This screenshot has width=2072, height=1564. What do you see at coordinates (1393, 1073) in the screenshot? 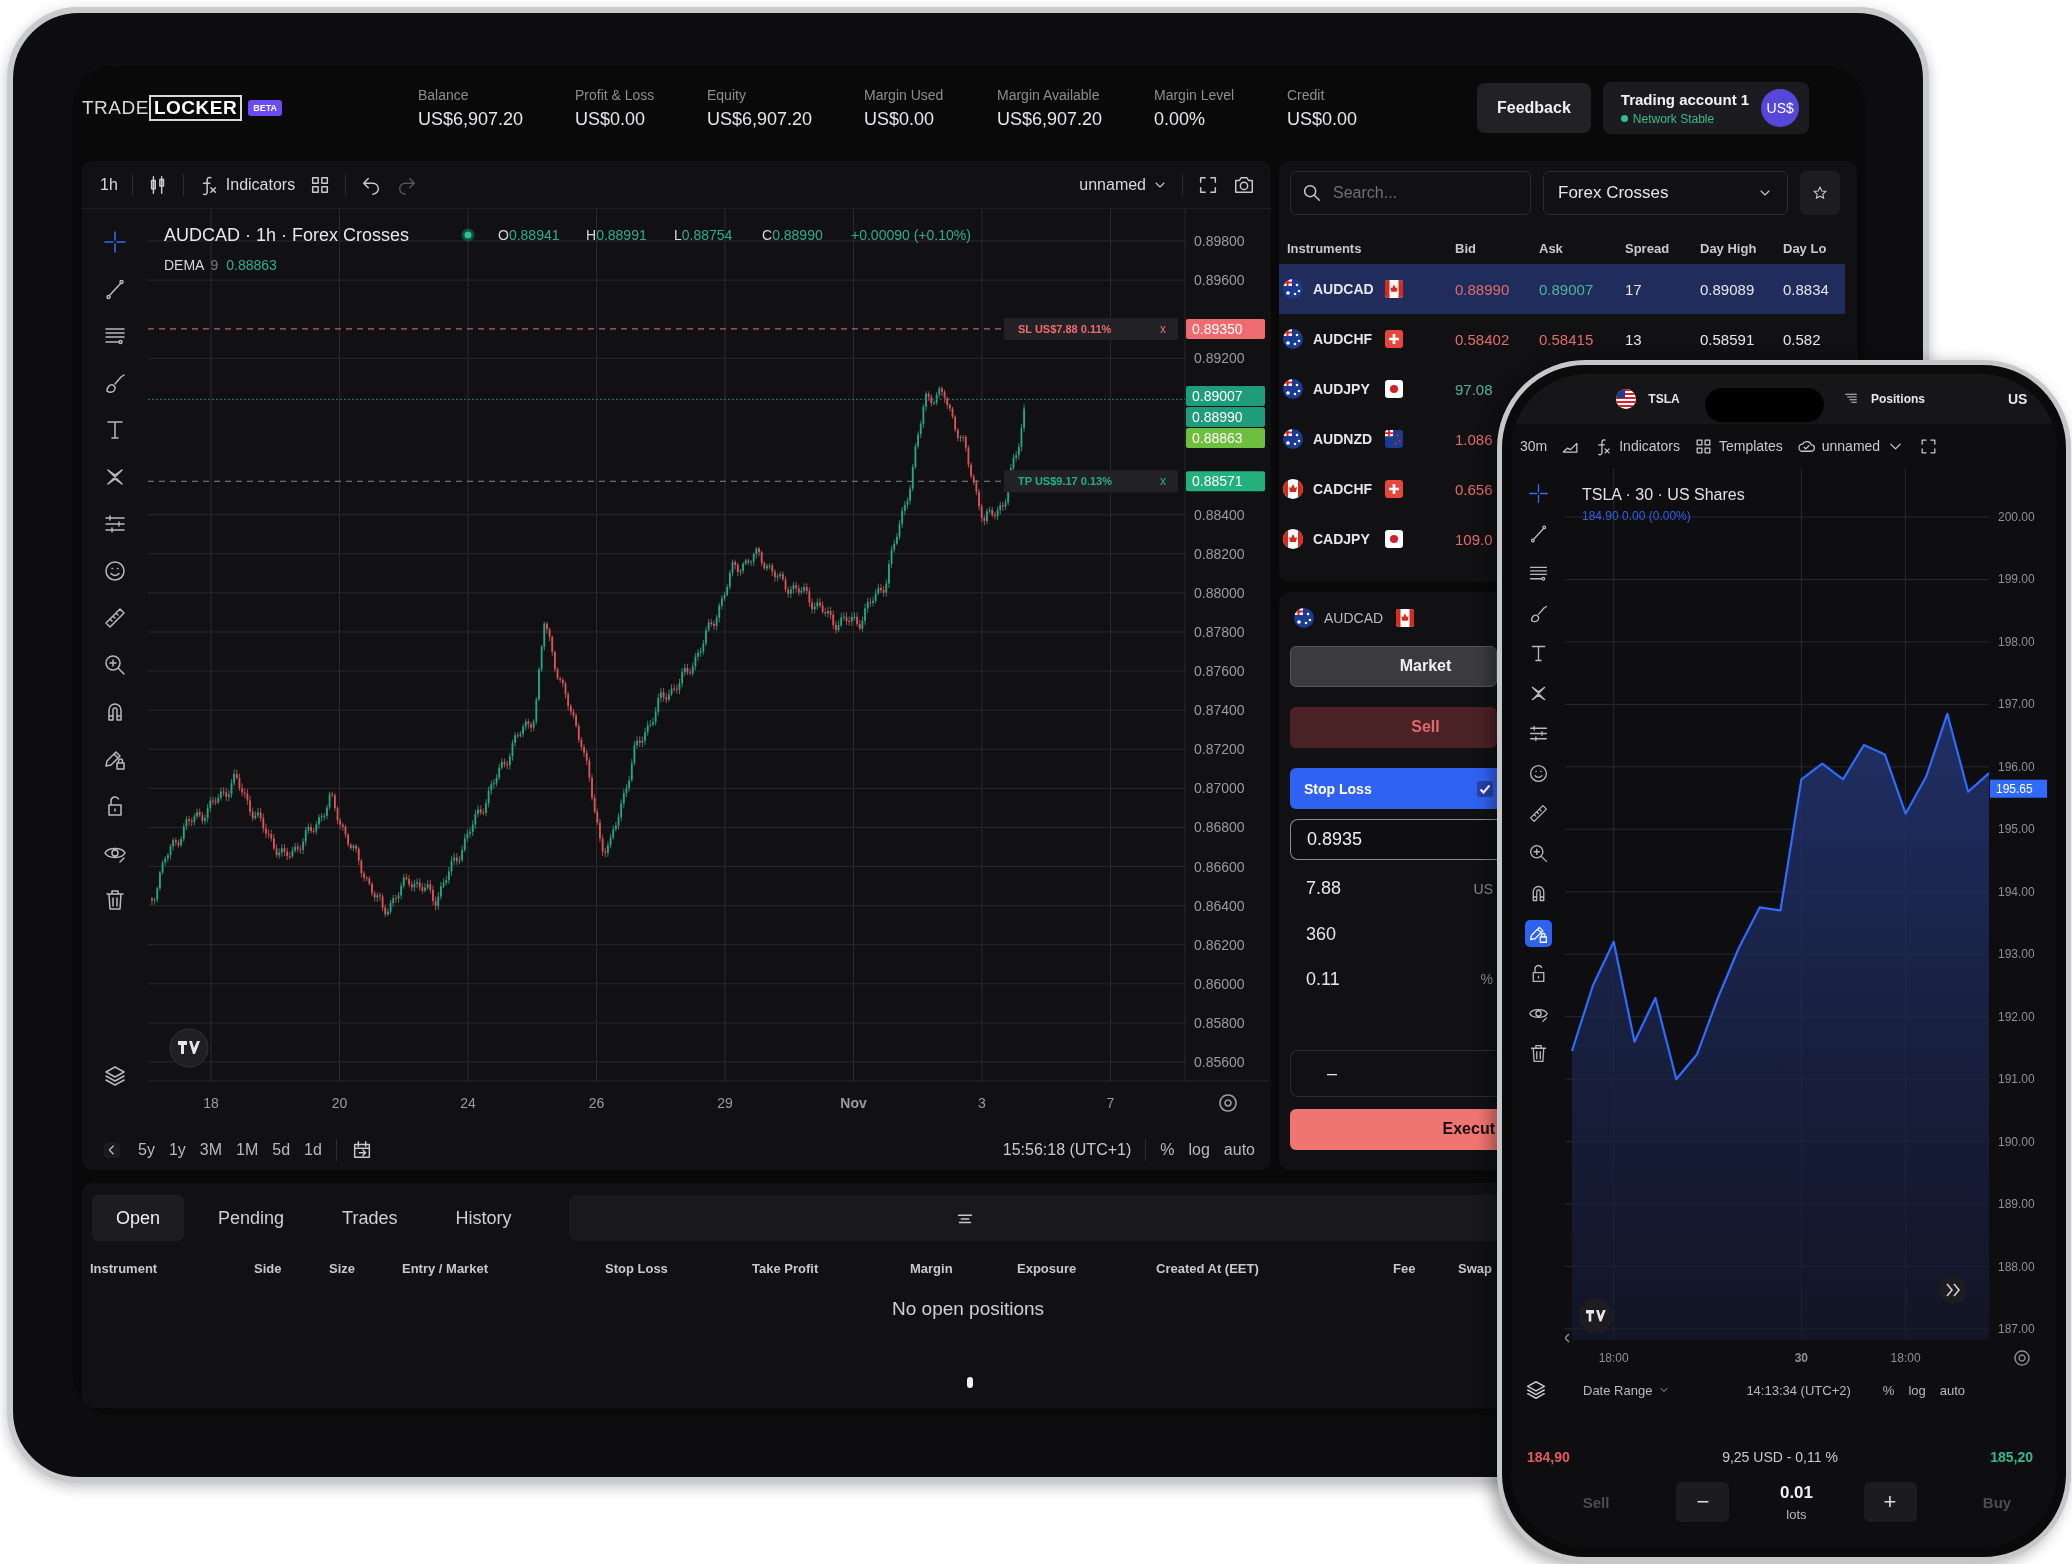
I see `quantity-field: –` at bounding box center [1393, 1073].